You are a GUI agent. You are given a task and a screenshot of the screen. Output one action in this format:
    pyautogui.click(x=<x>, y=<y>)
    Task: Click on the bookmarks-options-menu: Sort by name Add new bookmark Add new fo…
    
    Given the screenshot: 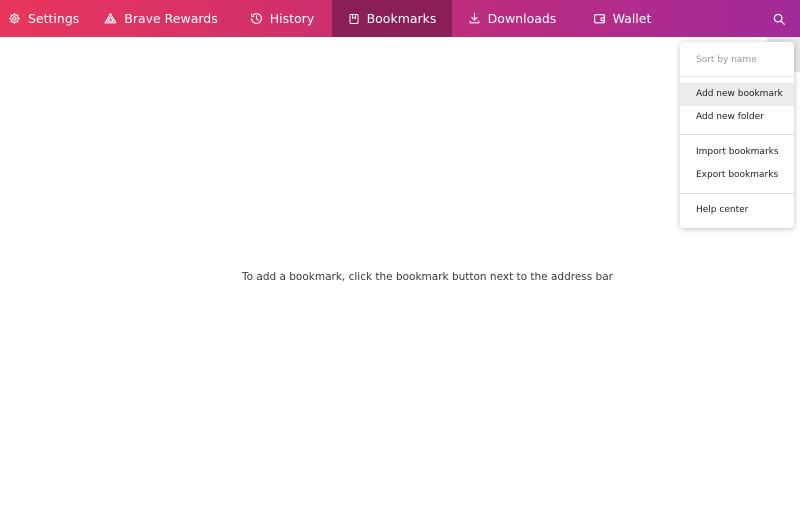 What is the action you would take?
    pyautogui.click(x=737, y=135)
    